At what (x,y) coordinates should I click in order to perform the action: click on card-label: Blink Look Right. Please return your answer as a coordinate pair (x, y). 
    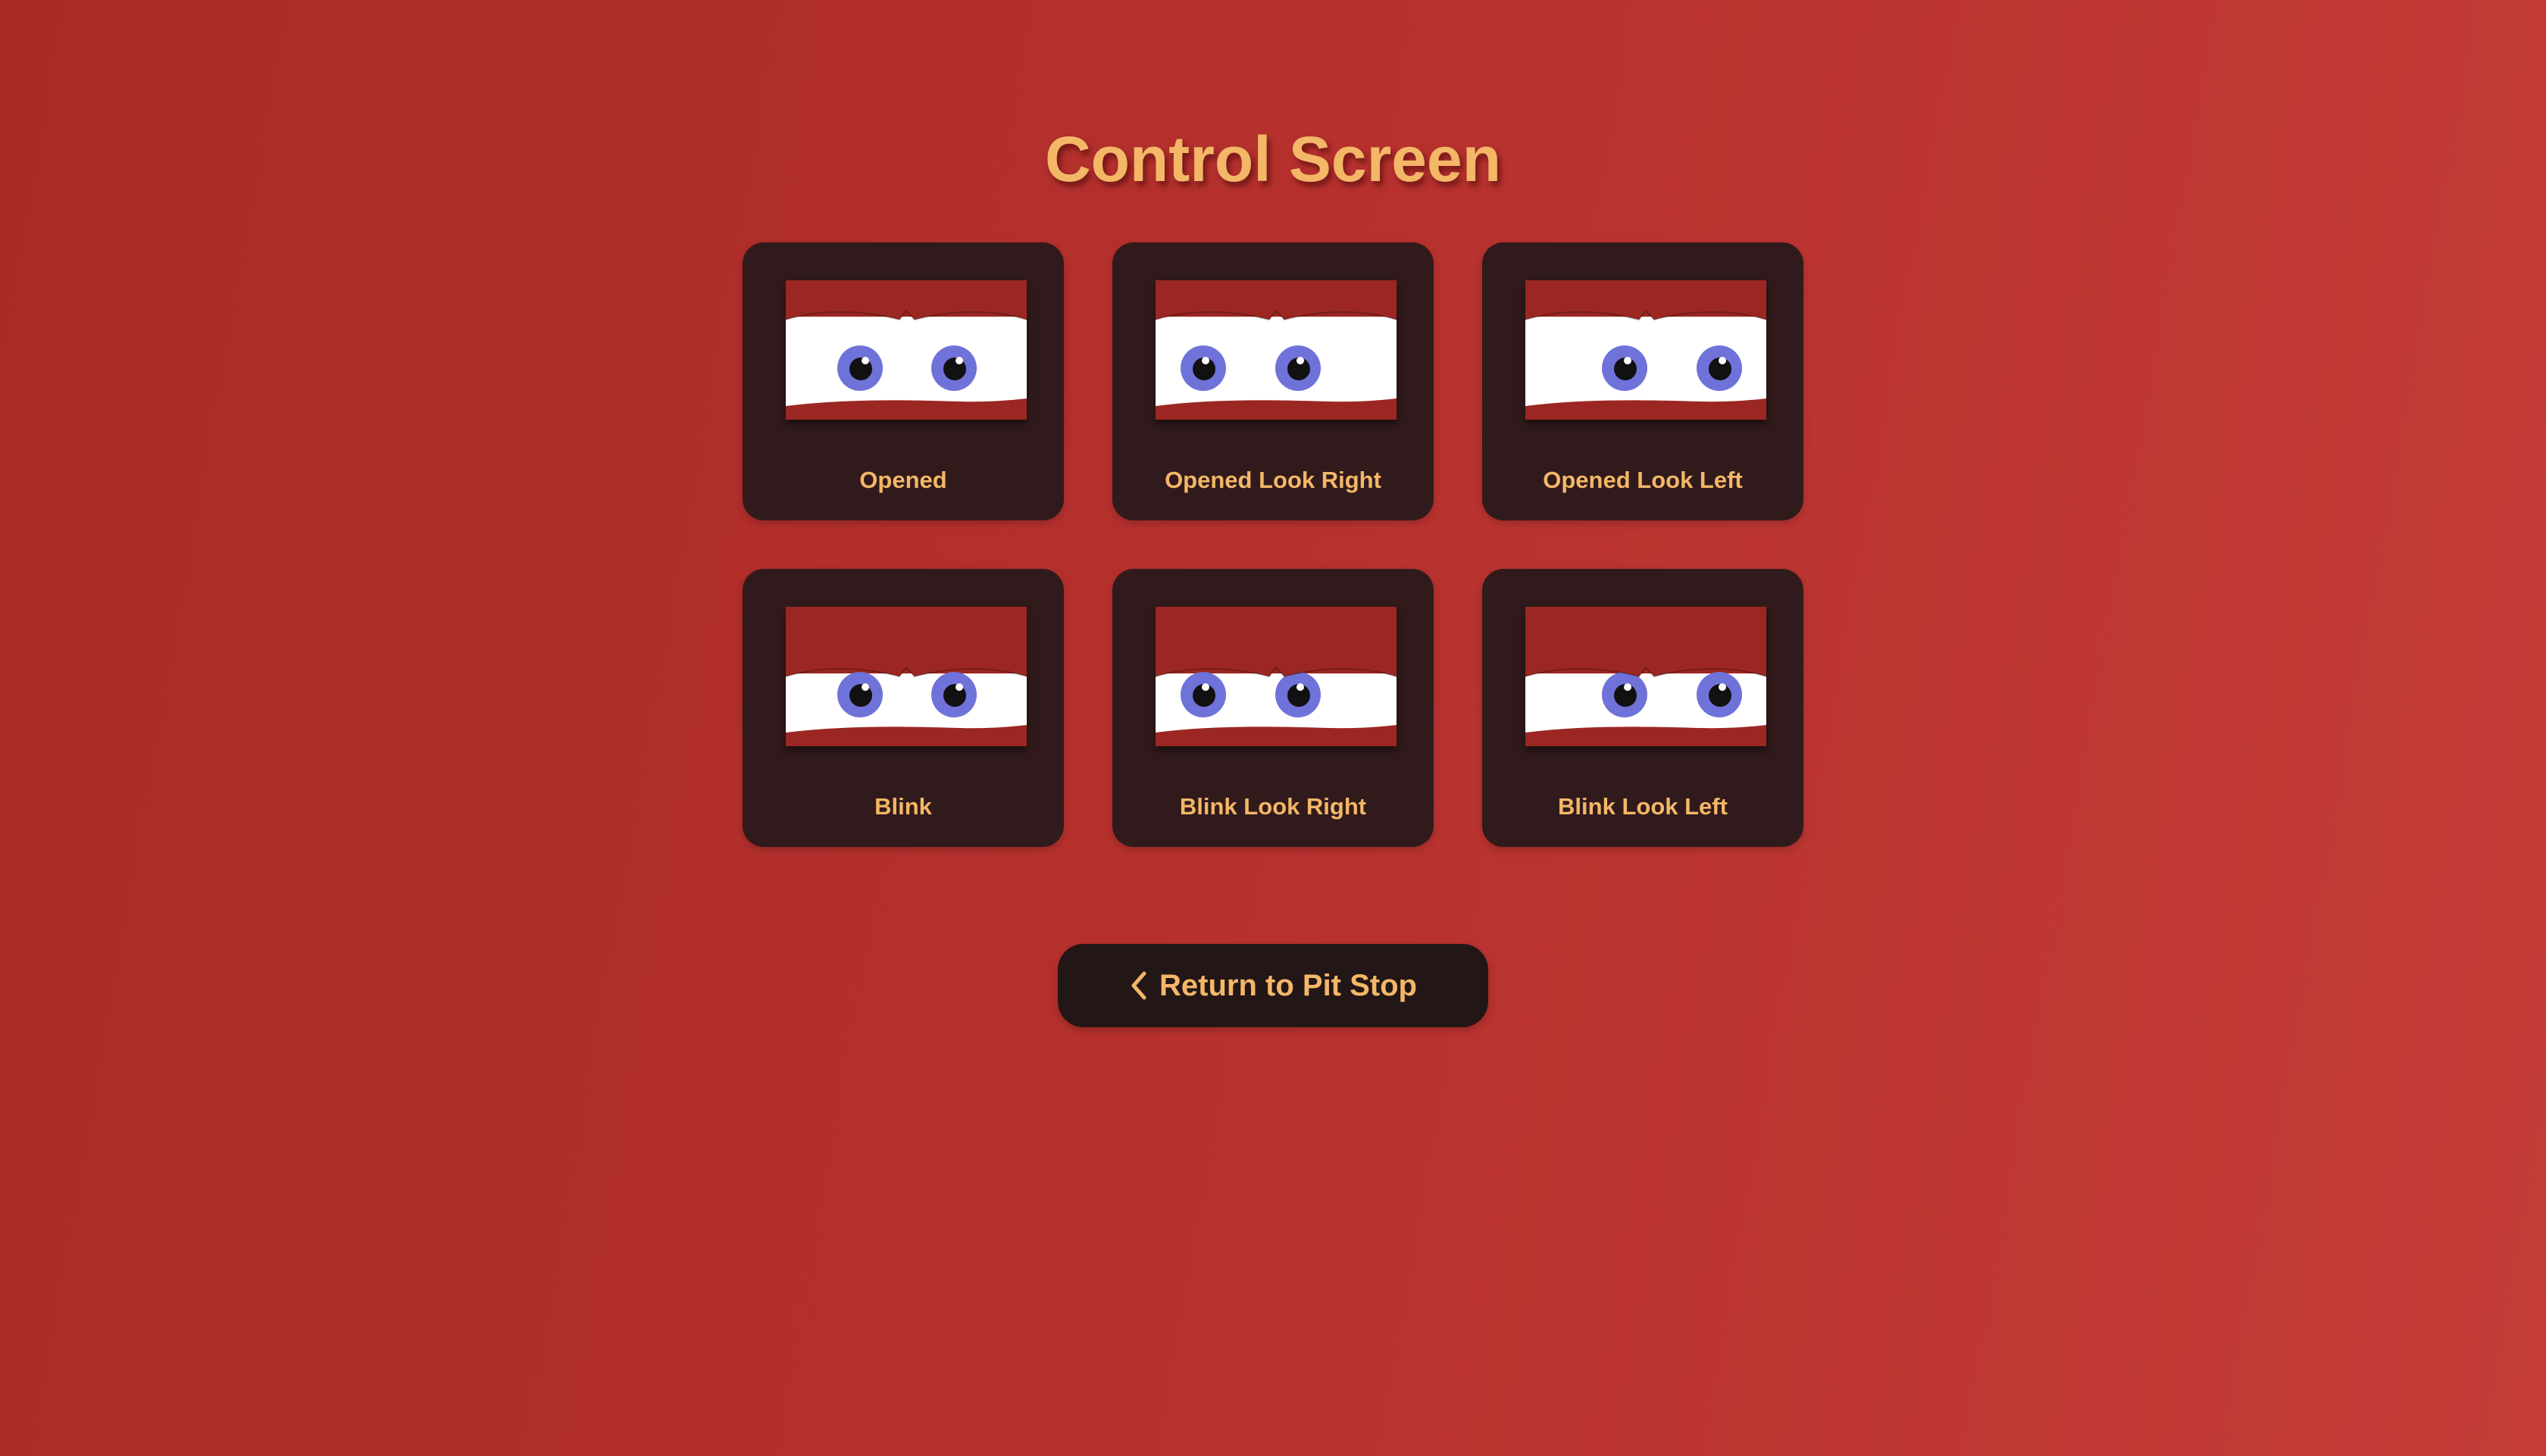
    Looking at the image, I should click on (1273, 806).